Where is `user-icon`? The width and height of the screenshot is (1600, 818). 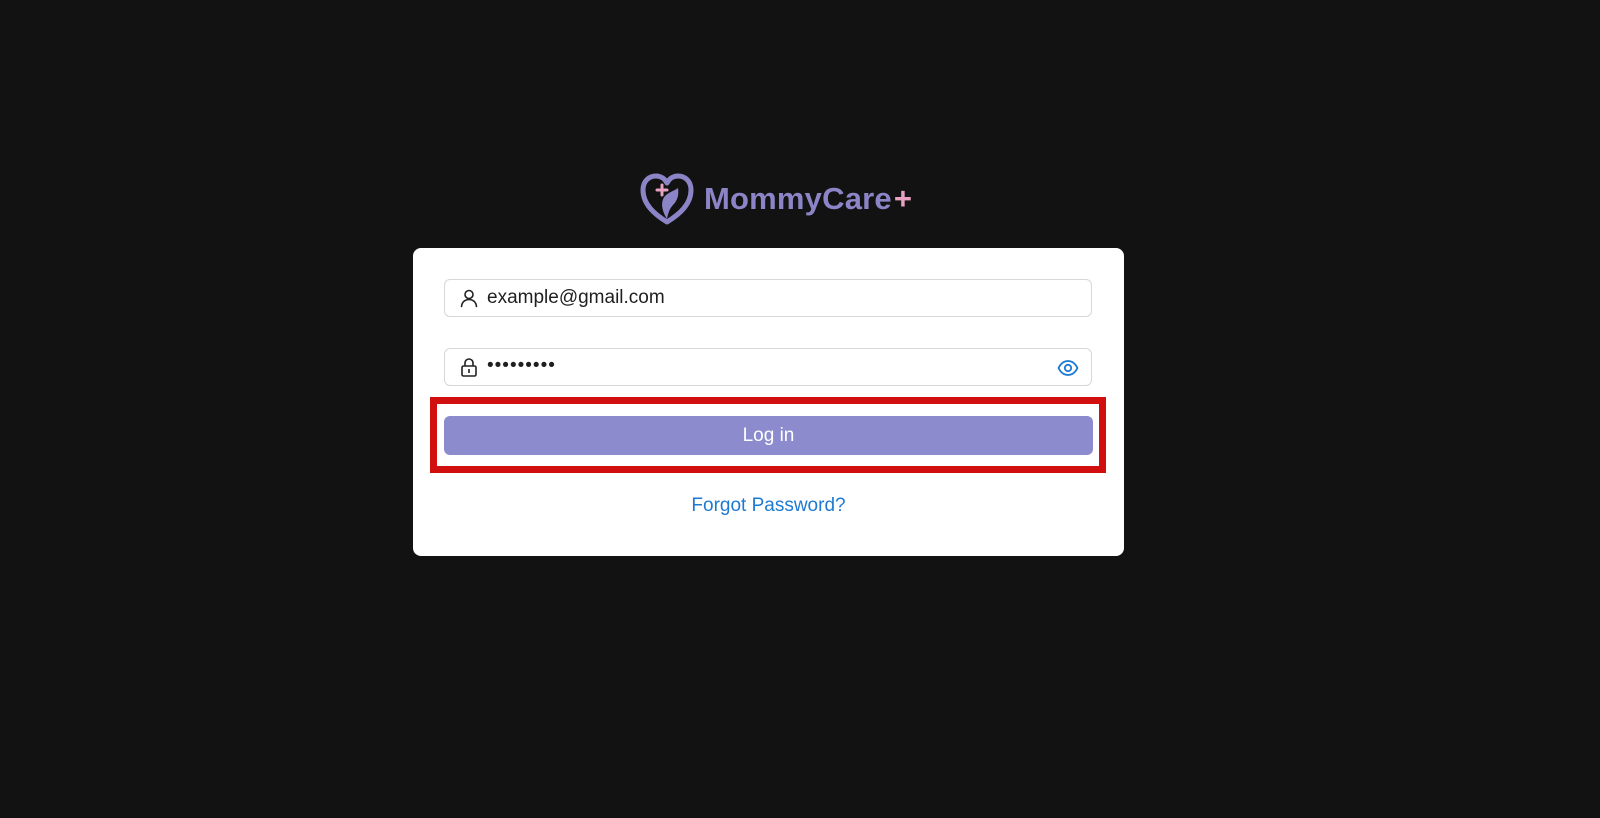 user-icon is located at coordinates (469, 298).